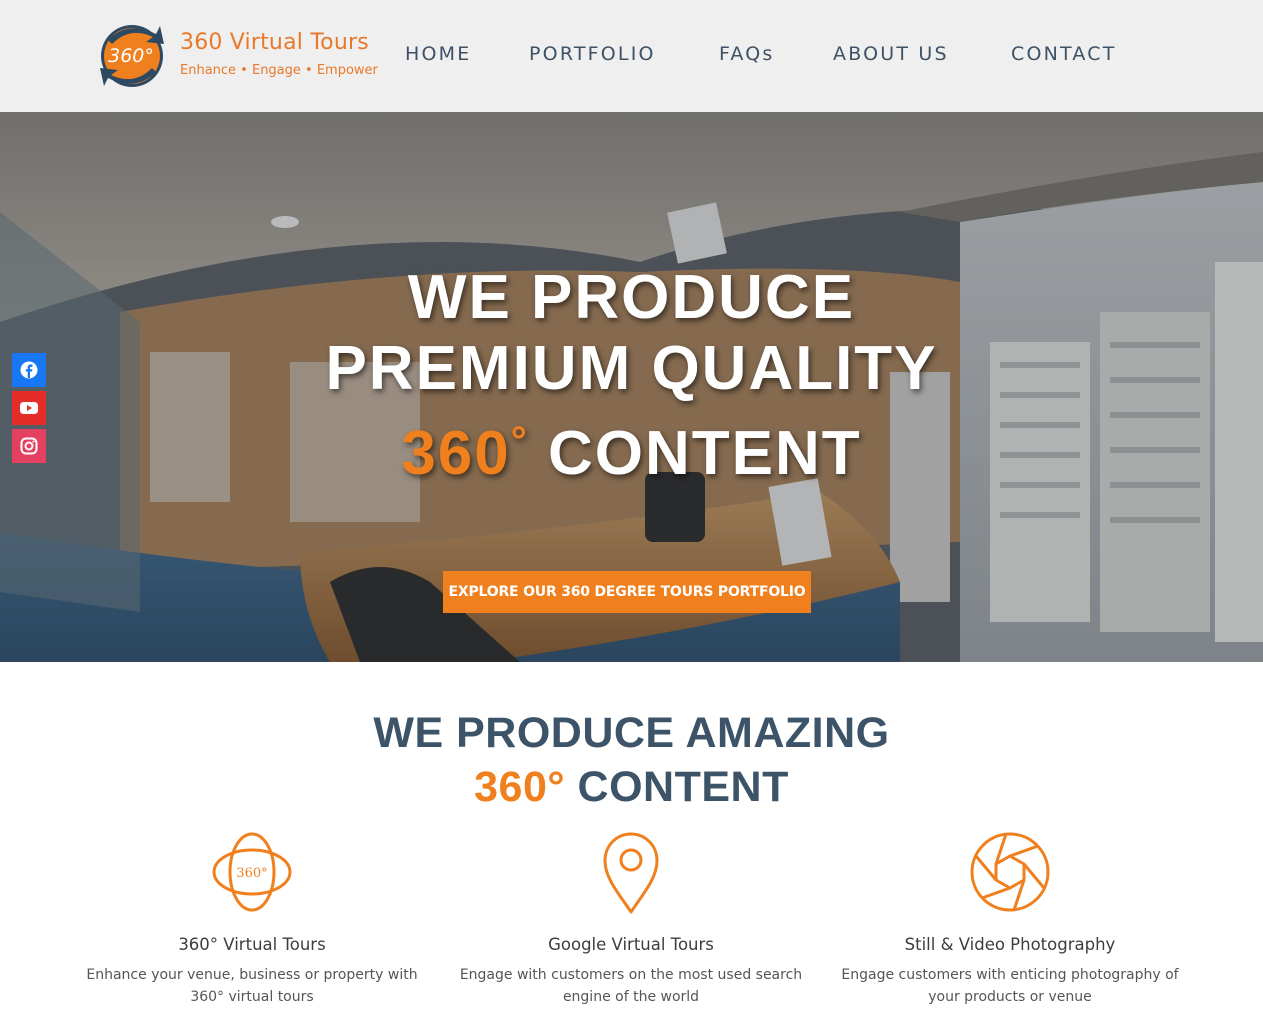 The width and height of the screenshot is (1263, 1024). I want to click on camera-aperture-icon, so click(1010, 872).